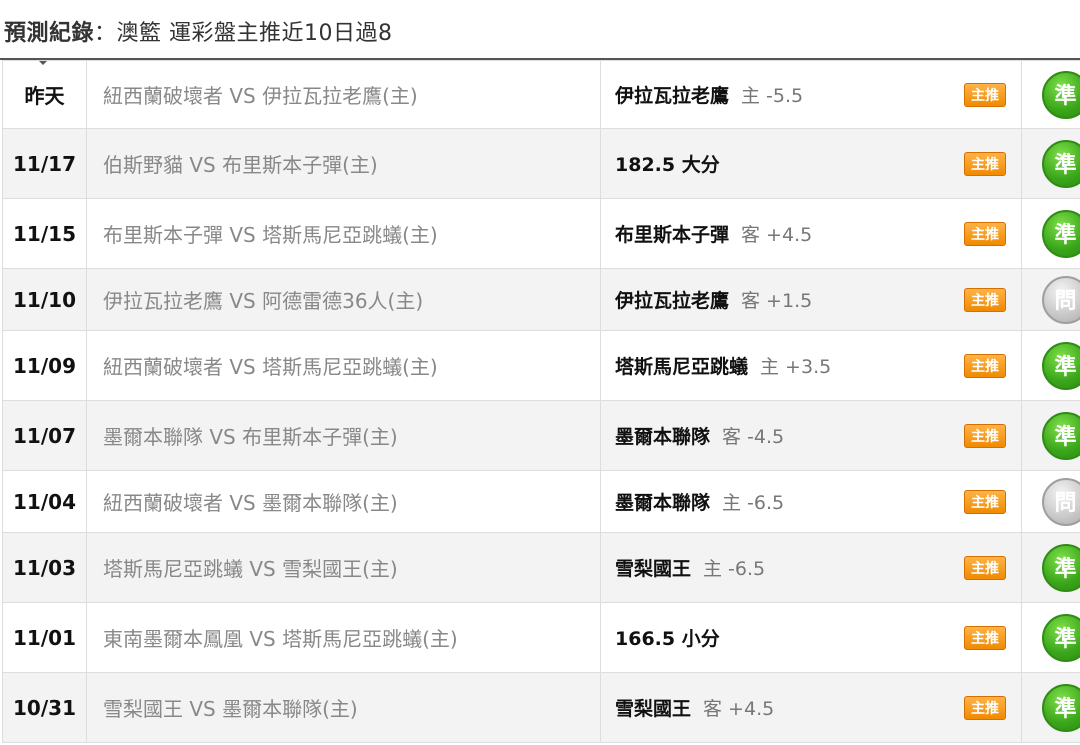 The height and width of the screenshot is (745, 1080). Describe the element at coordinates (811, 163) in the screenshot. I see `row-pick: 182.5 大分 主推` at that location.